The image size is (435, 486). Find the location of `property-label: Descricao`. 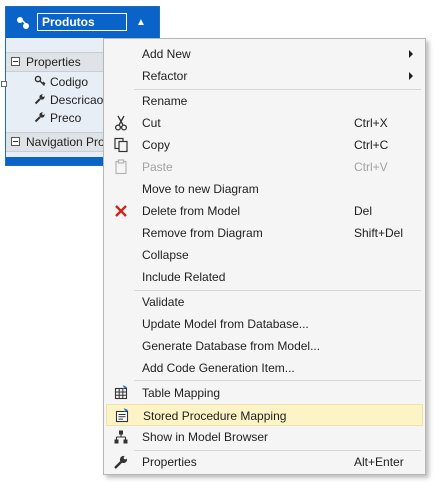

property-label: Descricao is located at coordinates (77, 100).